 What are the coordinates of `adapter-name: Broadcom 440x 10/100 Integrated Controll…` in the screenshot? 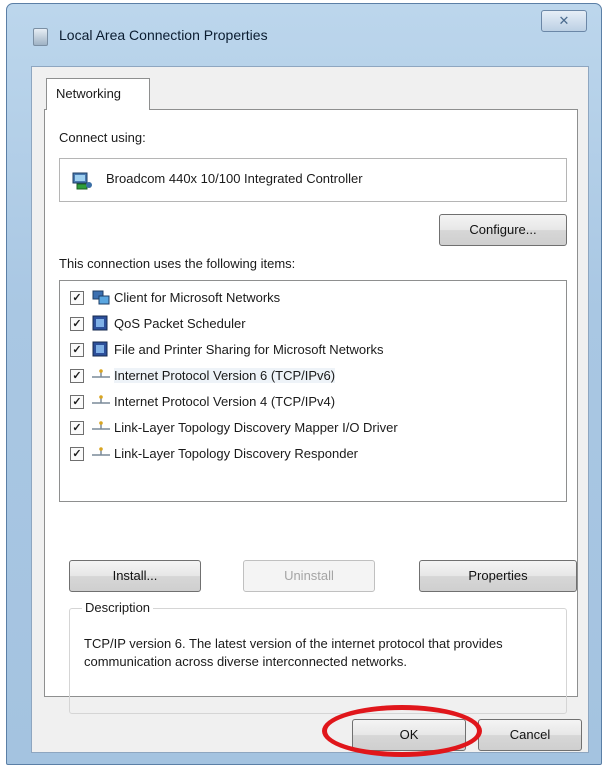 It's located at (234, 178).